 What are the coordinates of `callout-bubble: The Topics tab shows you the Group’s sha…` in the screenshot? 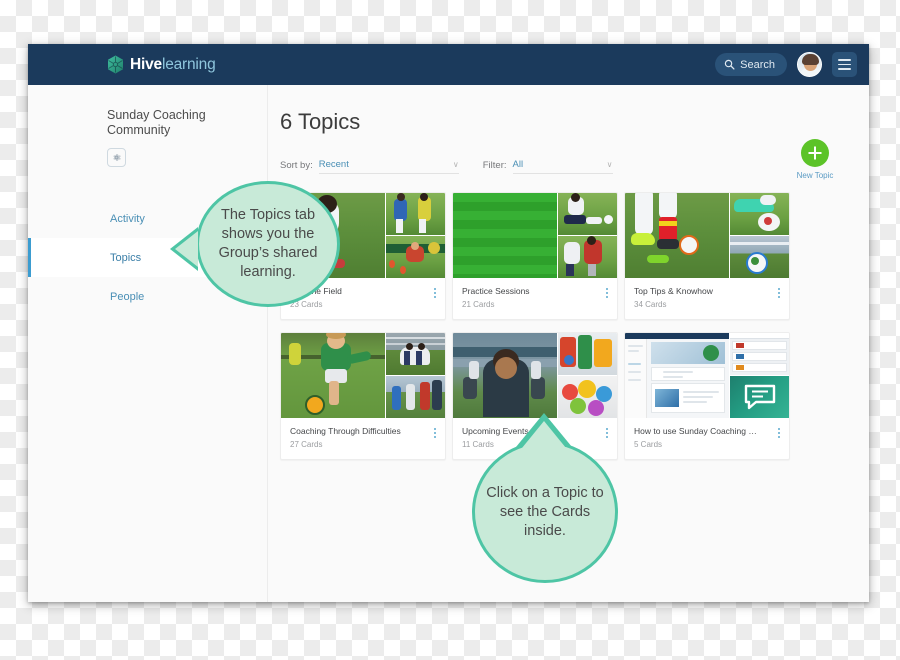 It's located at (268, 244).